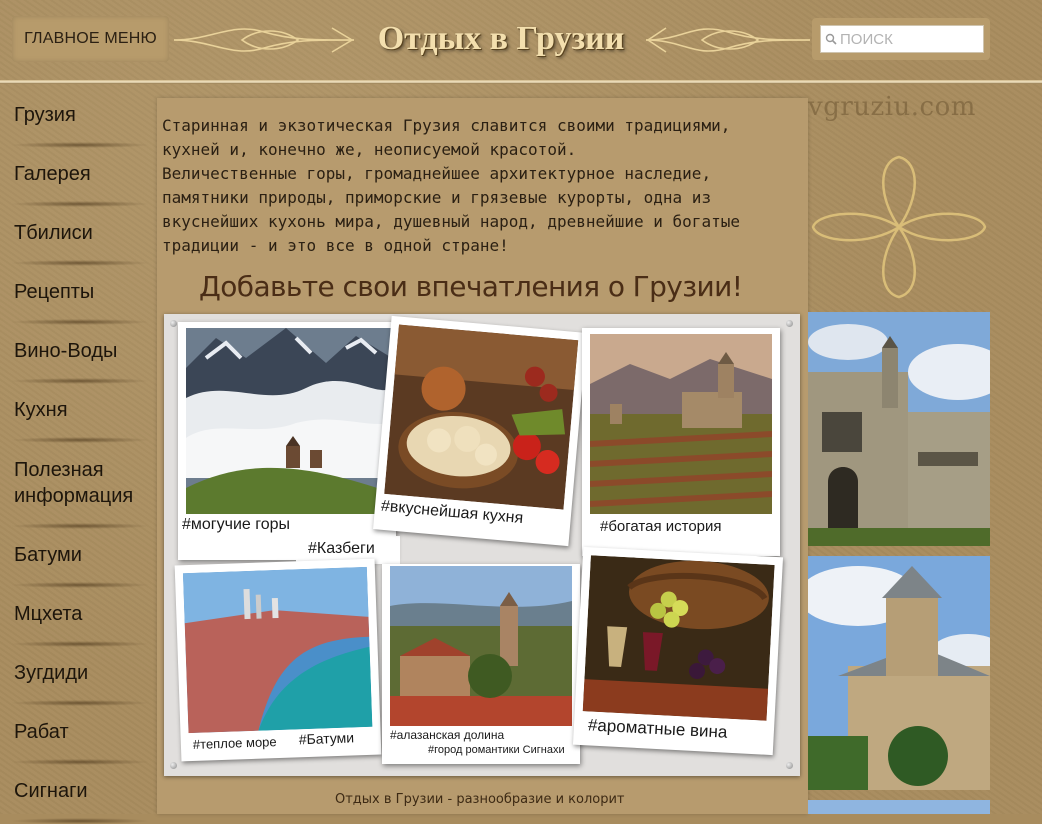  I want to click on right-ornament-icon, so click(728, 40).